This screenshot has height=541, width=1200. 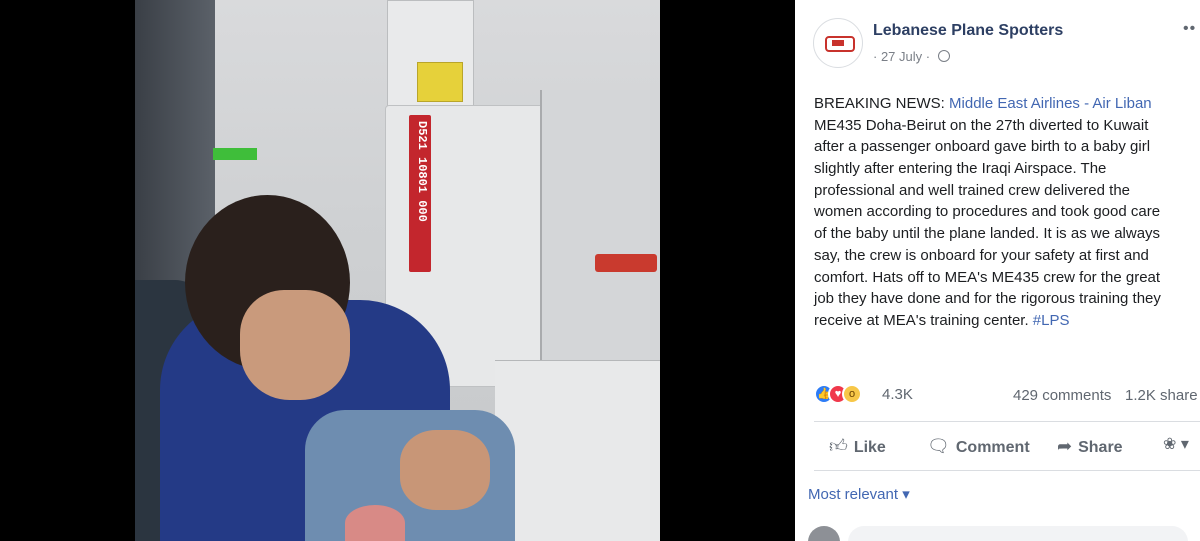 I want to click on reaction-count: 4.3K, so click(x=897, y=394).